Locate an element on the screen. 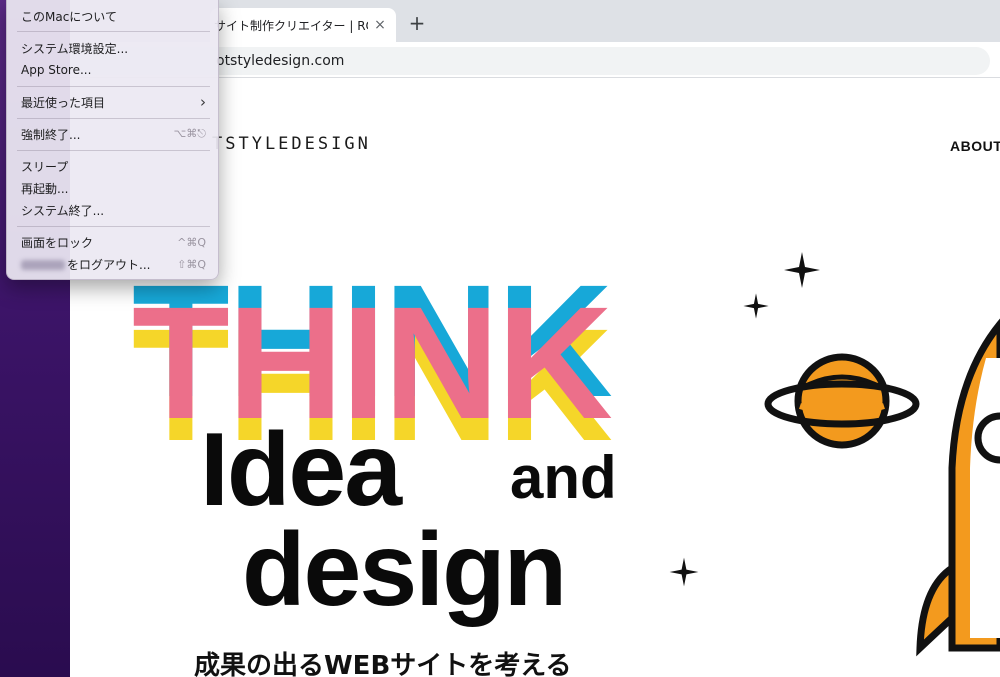 Image resolution: width=1000 pixels, height=677 pixels. planet-illustration is located at coordinates (842, 401).